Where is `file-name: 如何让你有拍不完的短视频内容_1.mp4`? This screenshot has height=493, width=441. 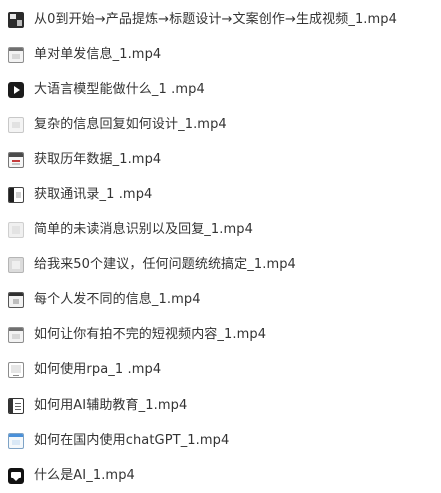 file-name: 如何让你有拍不完的短视频内容_1.mp4 is located at coordinates (150, 335).